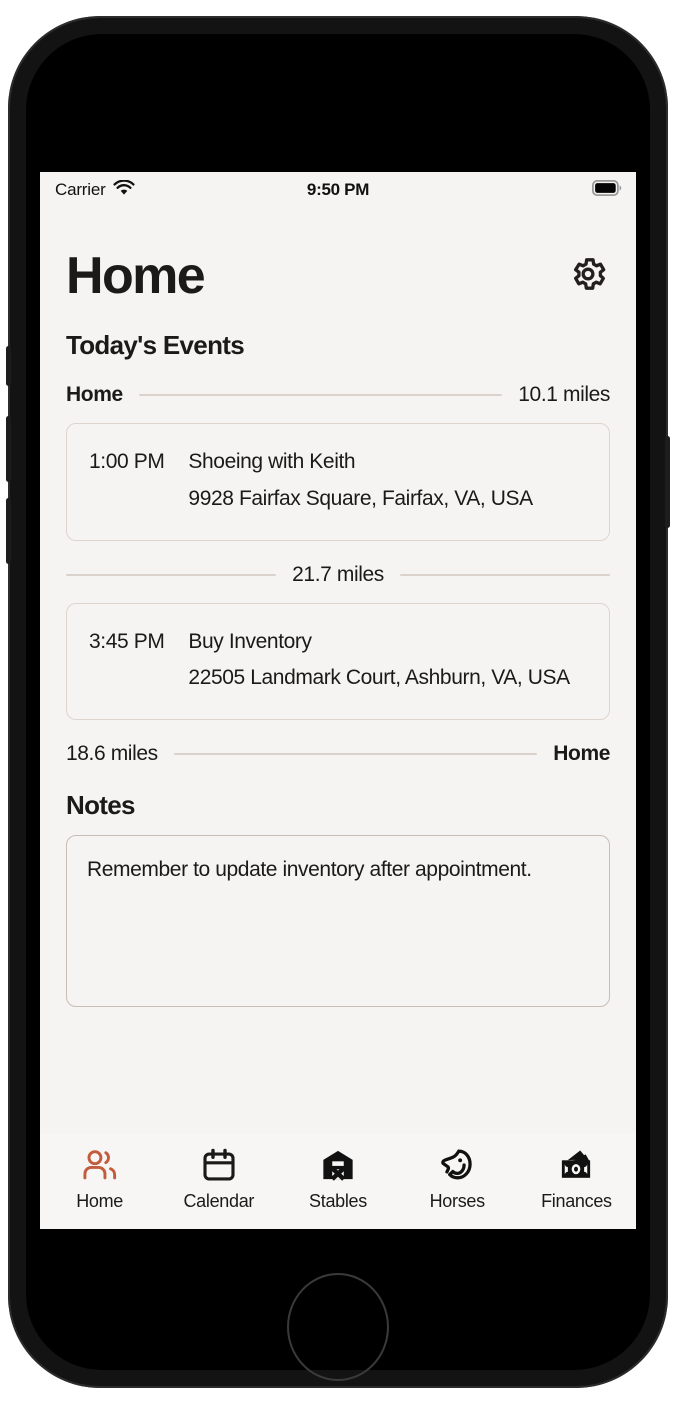  What do you see at coordinates (581, 753) in the screenshot?
I see `distance-end-label: Home` at bounding box center [581, 753].